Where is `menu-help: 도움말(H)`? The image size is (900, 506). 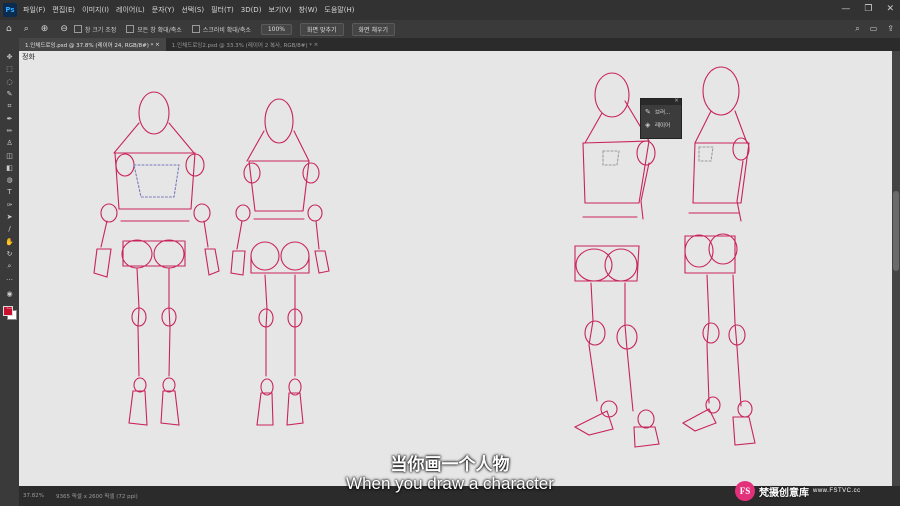 menu-help: 도움말(H) is located at coordinates (339, 10).